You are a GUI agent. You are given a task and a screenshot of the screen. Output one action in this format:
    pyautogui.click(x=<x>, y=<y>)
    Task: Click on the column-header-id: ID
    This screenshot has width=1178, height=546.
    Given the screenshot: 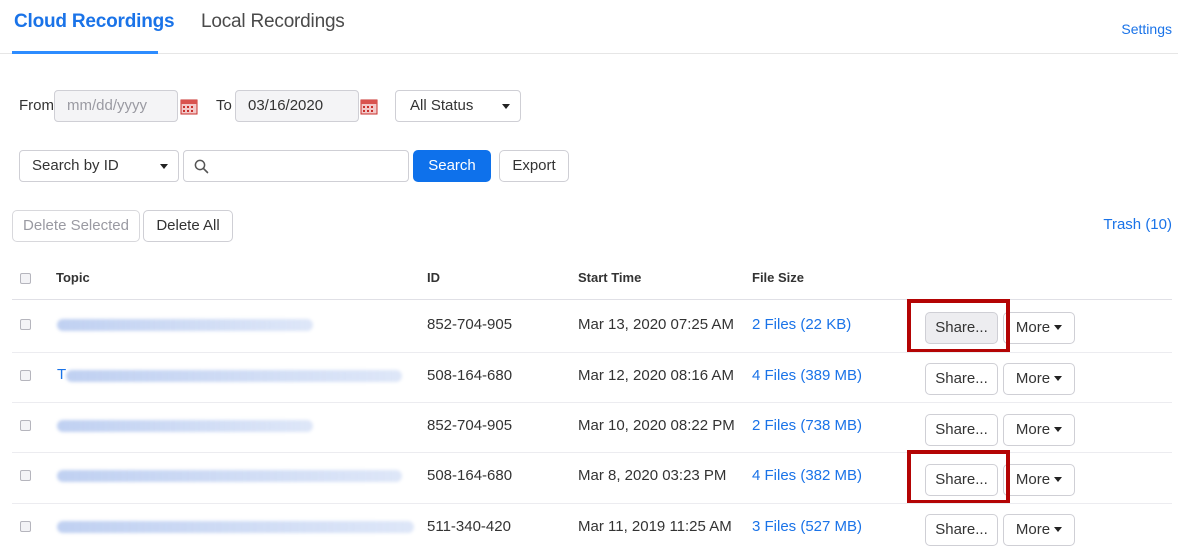 What is the action you would take?
    pyautogui.click(x=433, y=277)
    